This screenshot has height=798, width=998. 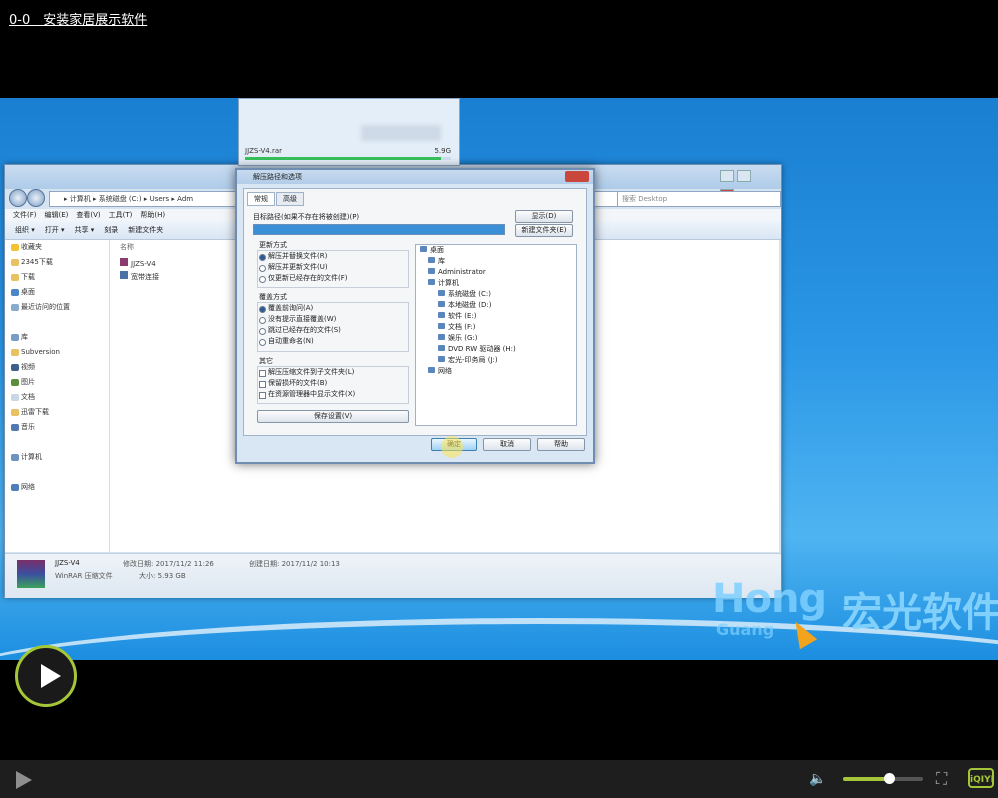 I want to click on sidebar-item: 库, so click(x=57, y=337).